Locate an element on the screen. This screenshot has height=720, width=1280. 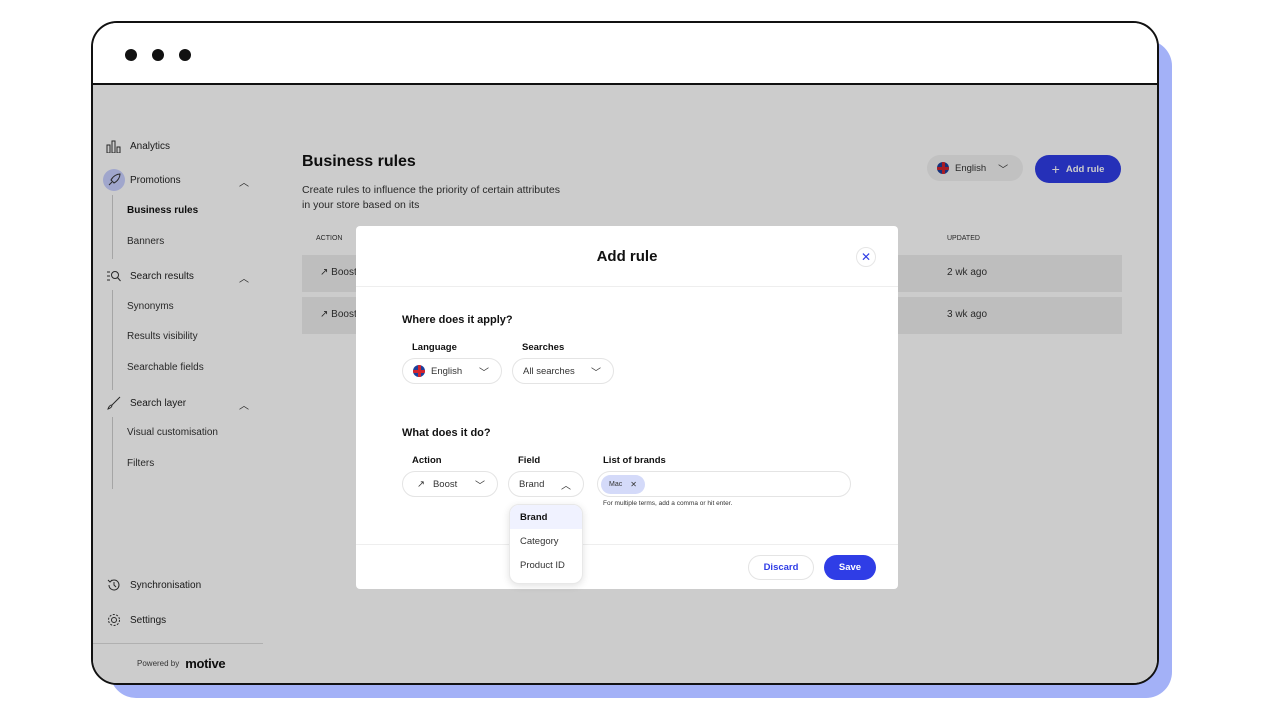
section-title-what: What does it do? is located at coordinates (446, 433).